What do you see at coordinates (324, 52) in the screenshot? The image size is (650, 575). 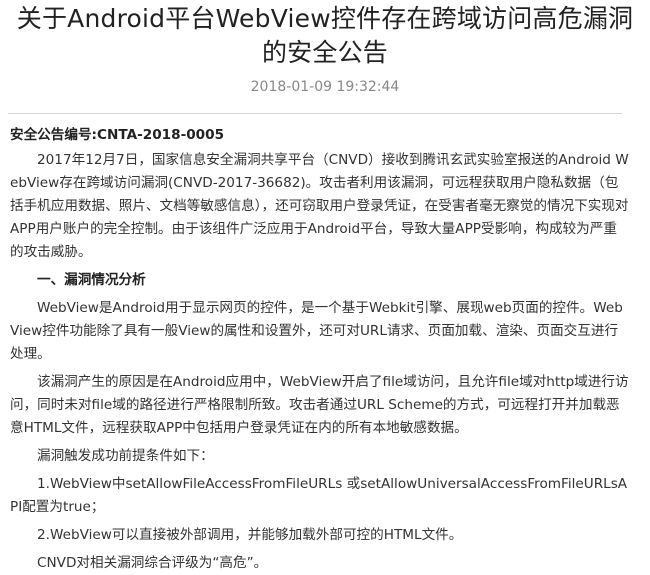 I see `article-title-line2: 的安全公告` at bounding box center [324, 52].